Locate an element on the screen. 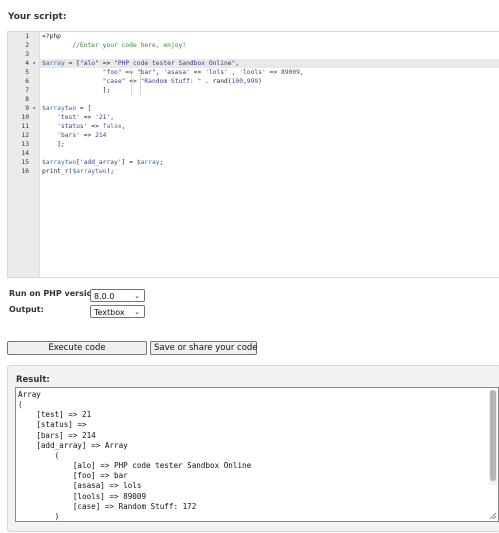  code-string: 'bars' is located at coordinates (68, 135).